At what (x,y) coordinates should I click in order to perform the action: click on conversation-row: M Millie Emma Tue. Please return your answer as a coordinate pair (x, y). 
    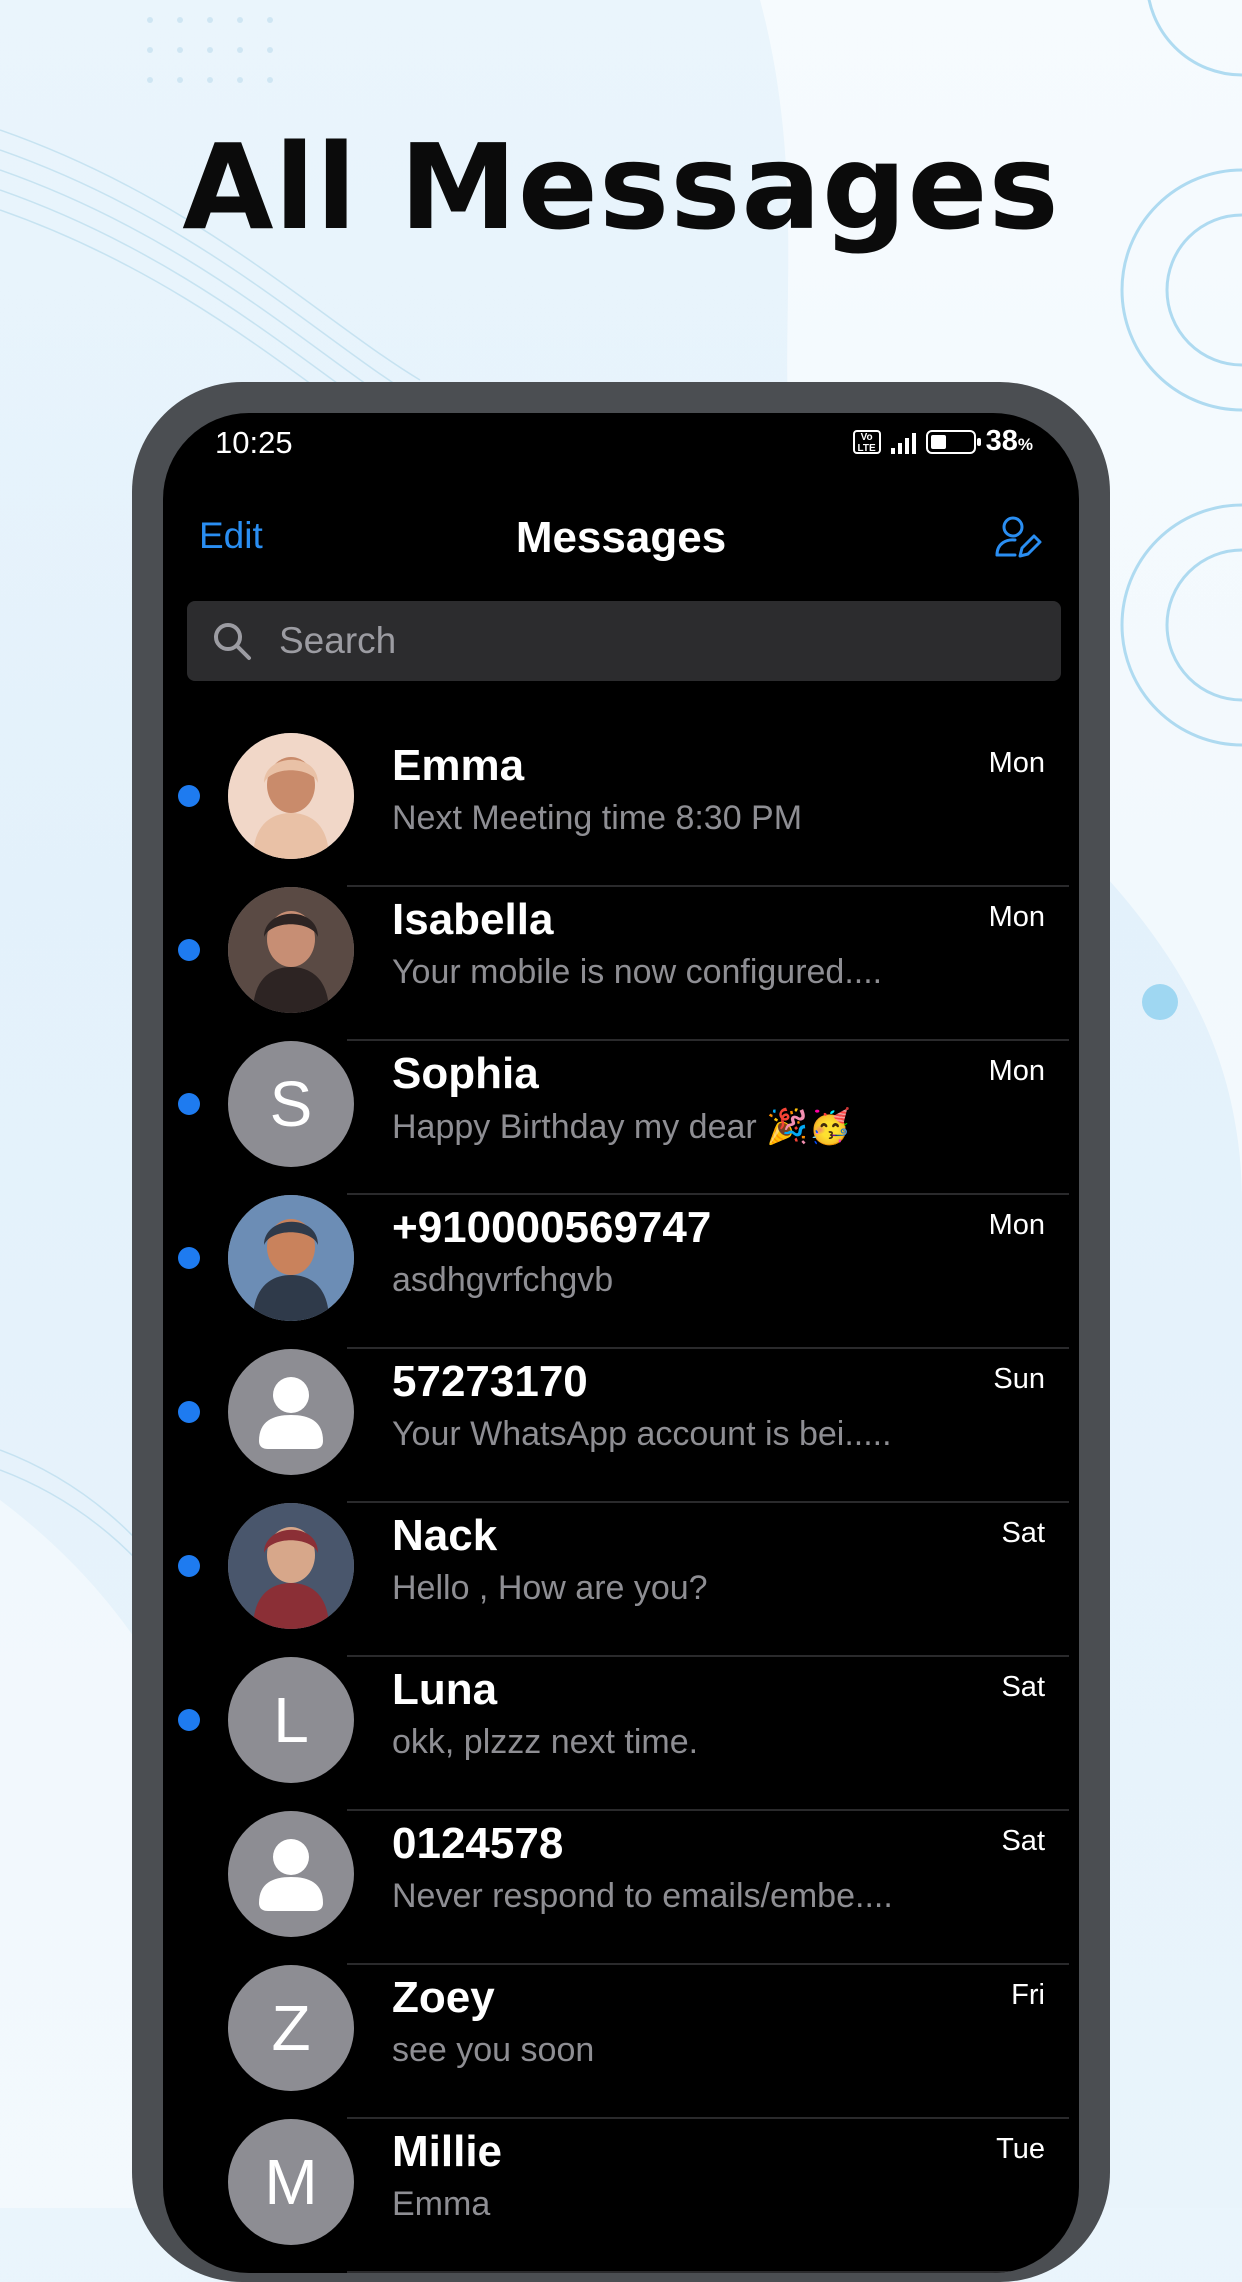
    Looking at the image, I should click on (621, 2196).